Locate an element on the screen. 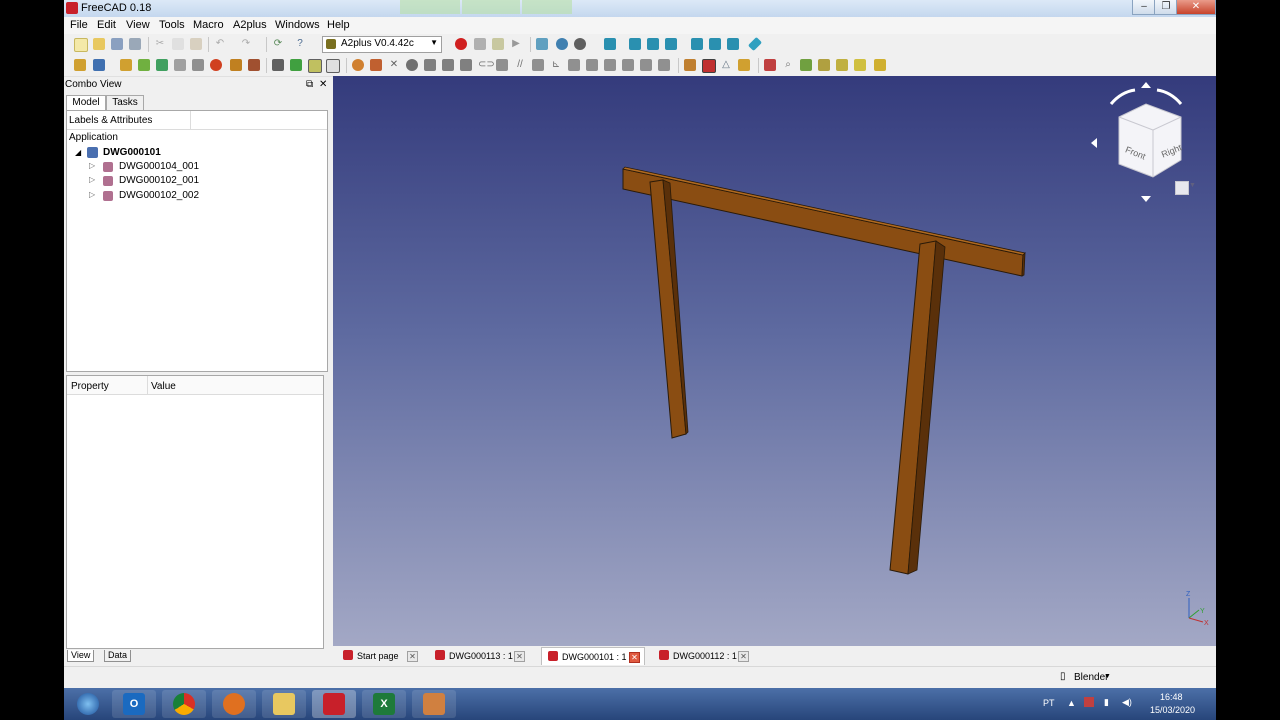 Image resolution: width=1280 pixels, height=720 pixels. point-identity-icon is located at coordinates (358, 65).